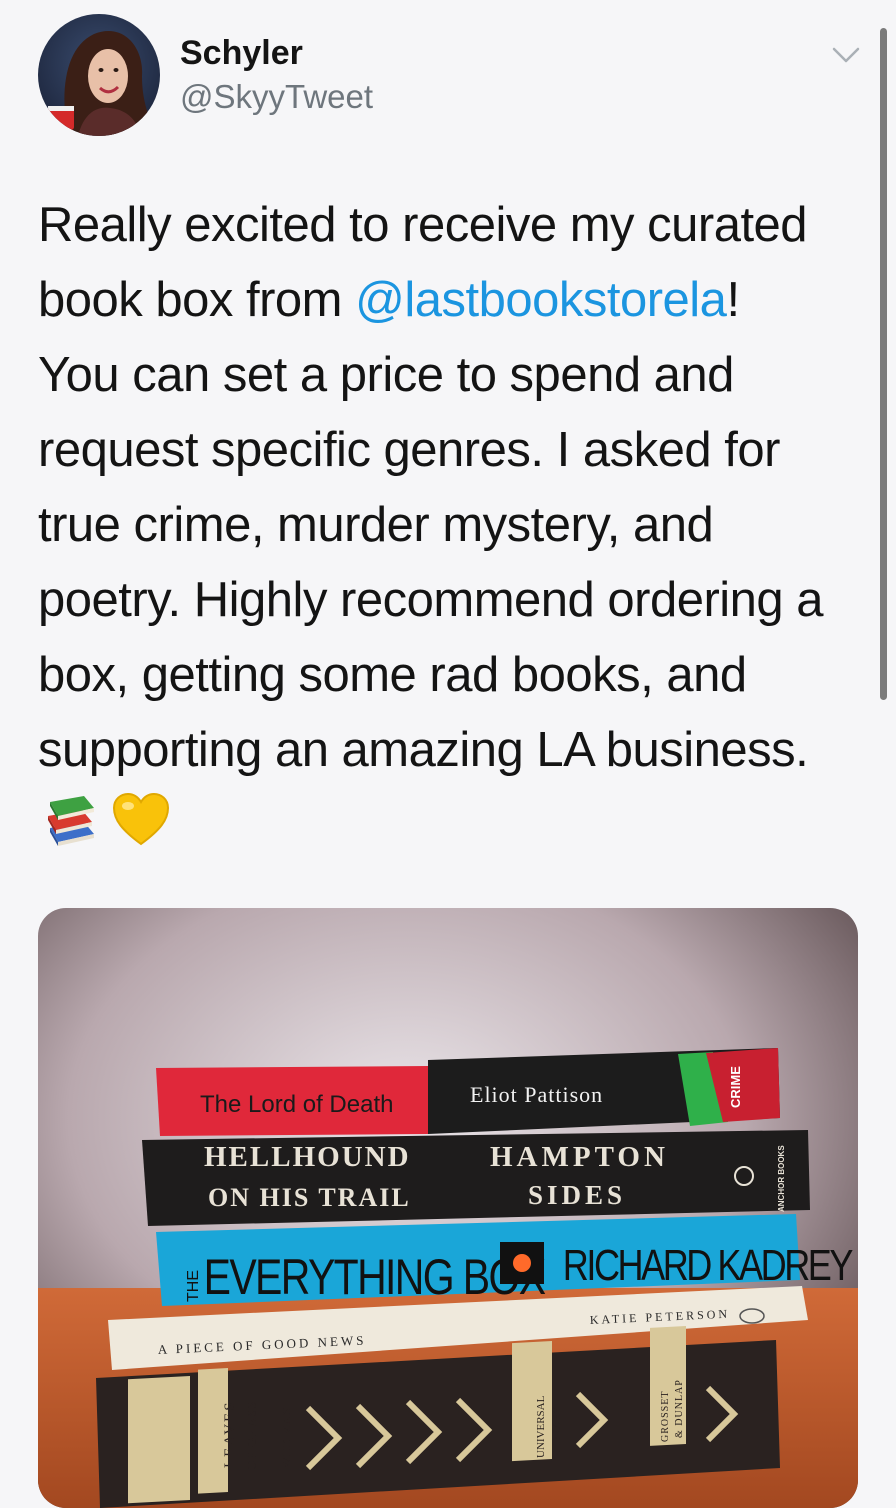  What do you see at coordinates (557, 1430) in the screenshot?
I see `book-series-line2: LIBRARY` at bounding box center [557, 1430].